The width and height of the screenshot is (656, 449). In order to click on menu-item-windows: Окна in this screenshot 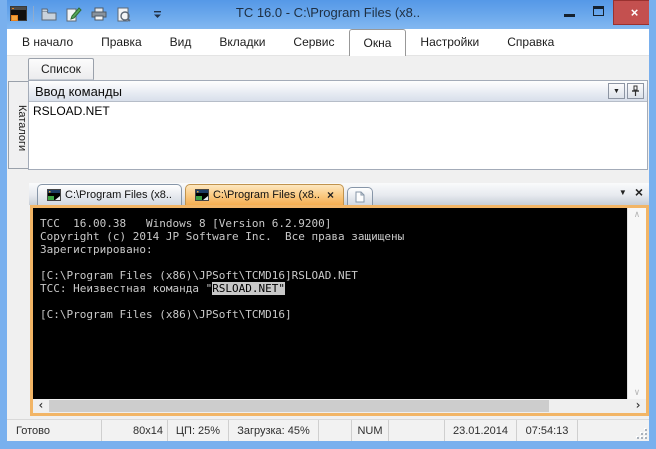, I will do `click(377, 42)`.